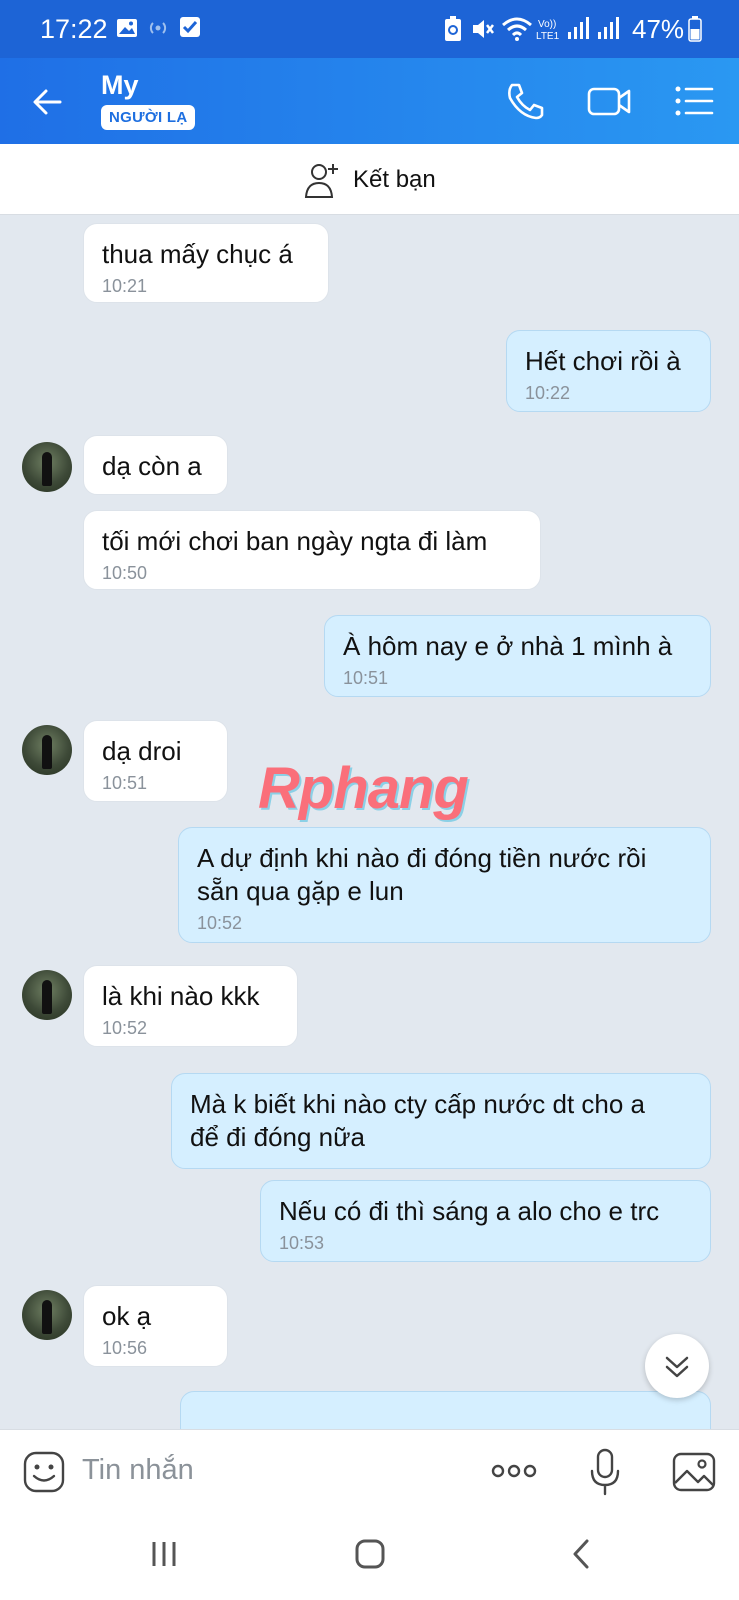  Describe the element at coordinates (422, 858) in the screenshot. I see `message-text-line: A dự định khi nào đi đóng tiền nước rồi` at that location.